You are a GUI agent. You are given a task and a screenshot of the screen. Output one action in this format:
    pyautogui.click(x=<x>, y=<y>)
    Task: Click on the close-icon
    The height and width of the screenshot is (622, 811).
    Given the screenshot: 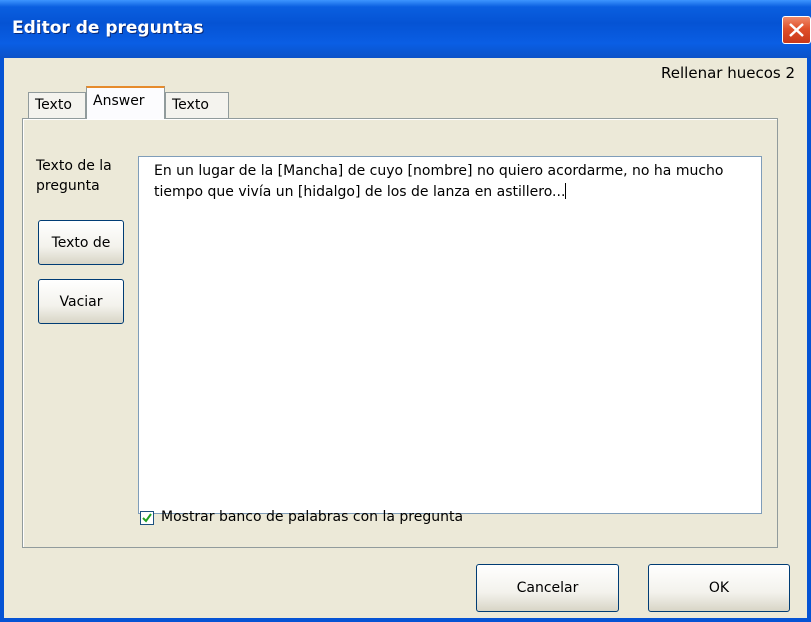 What is the action you would take?
    pyautogui.click(x=796, y=30)
    